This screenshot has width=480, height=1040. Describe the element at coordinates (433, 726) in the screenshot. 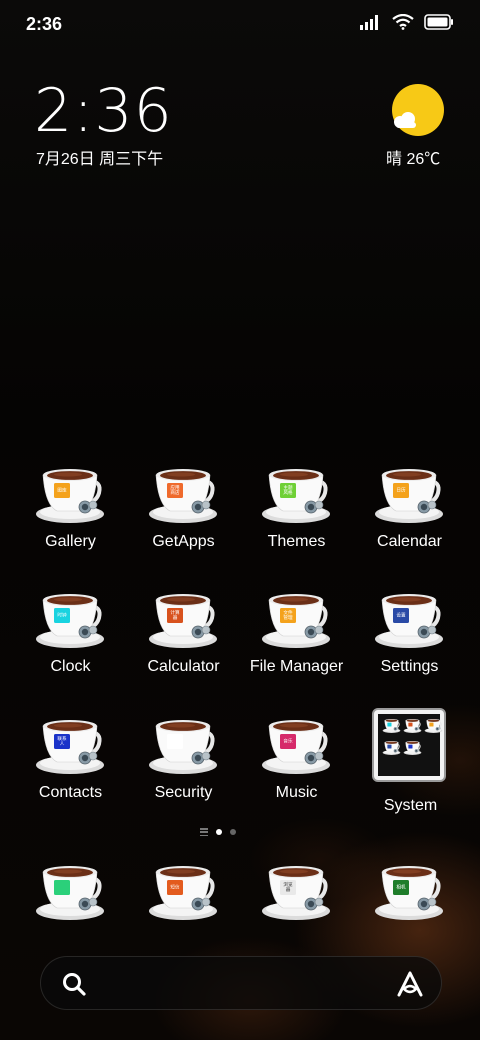

I see `folder-mini-file-manager-icon` at that location.